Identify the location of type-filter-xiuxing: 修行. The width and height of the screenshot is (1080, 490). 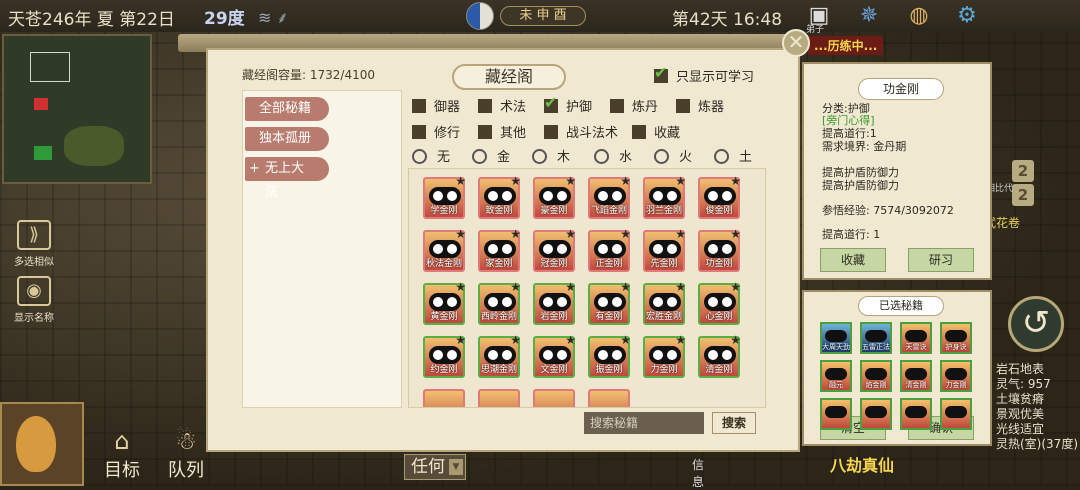
(436, 131).